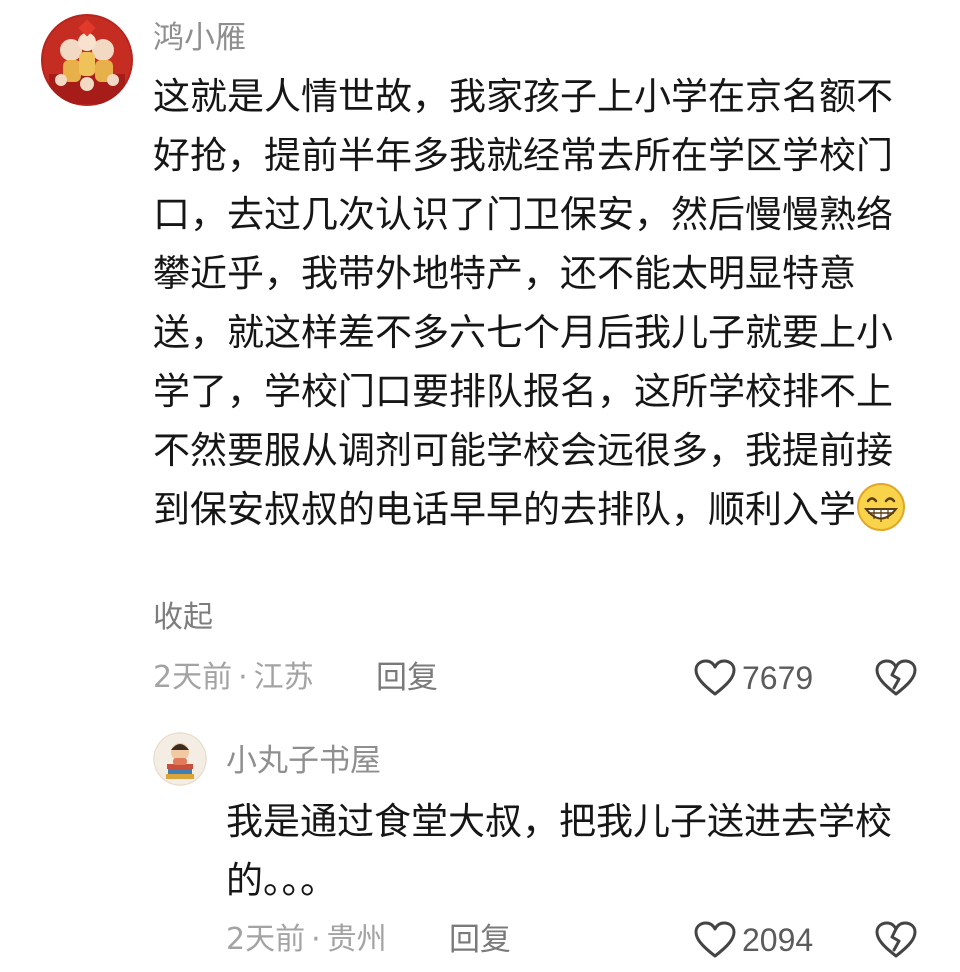  I want to click on comment-line: 不然要服从调剂可能学校会远很多，我提前接, so click(523, 450).